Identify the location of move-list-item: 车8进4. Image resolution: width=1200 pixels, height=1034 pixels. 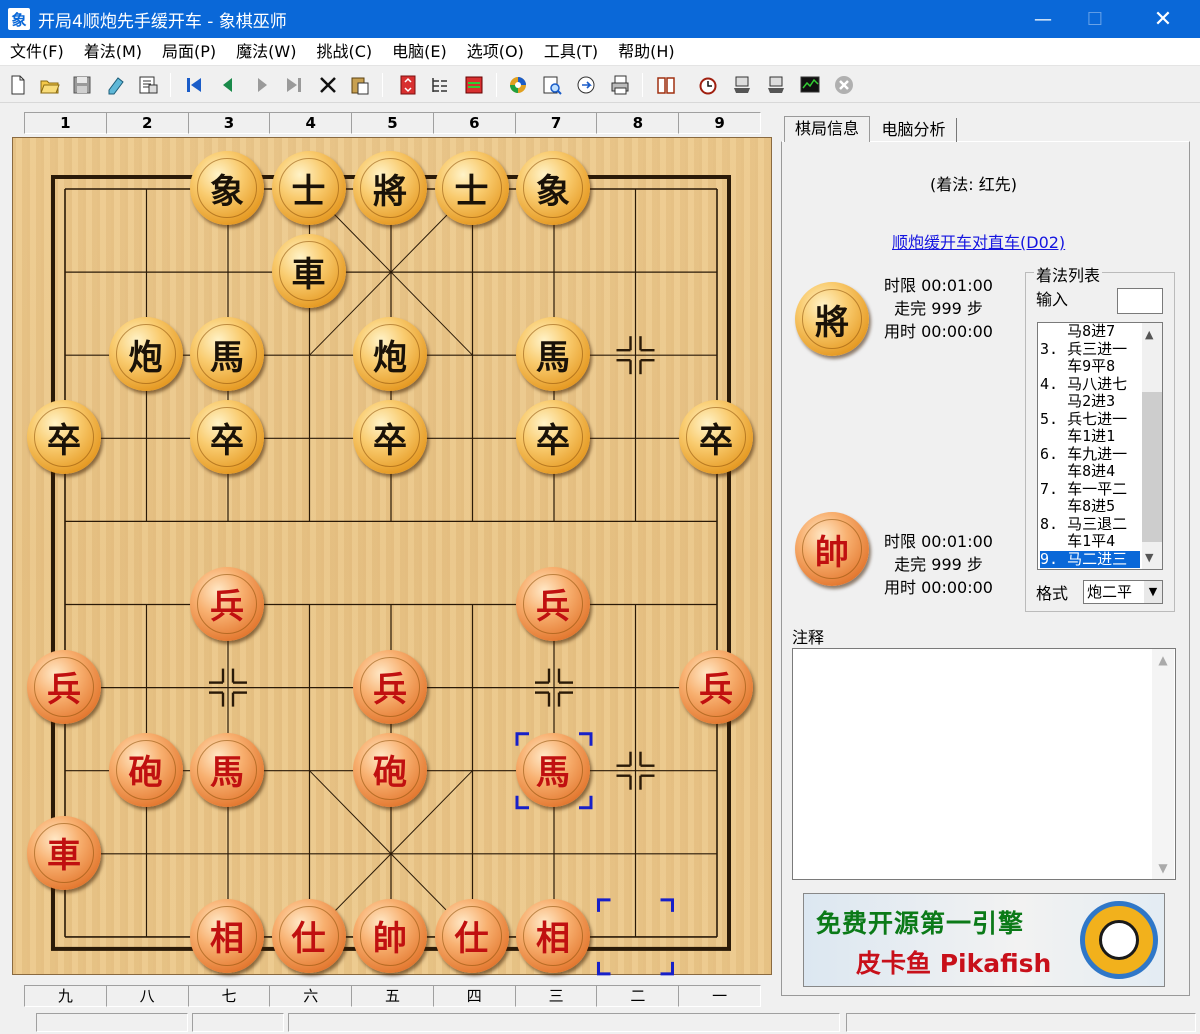
(1090, 471).